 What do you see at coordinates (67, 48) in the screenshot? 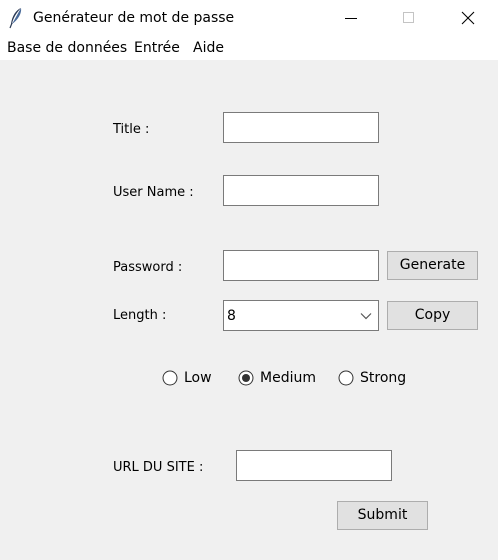
I see `menu-item-database: Base de données` at bounding box center [67, 48].